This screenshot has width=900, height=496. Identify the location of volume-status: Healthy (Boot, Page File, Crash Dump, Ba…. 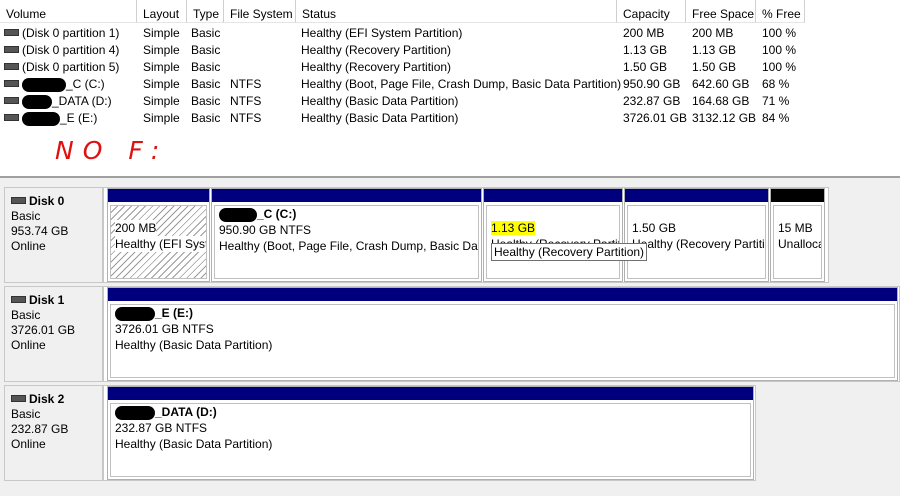
(461, 84).